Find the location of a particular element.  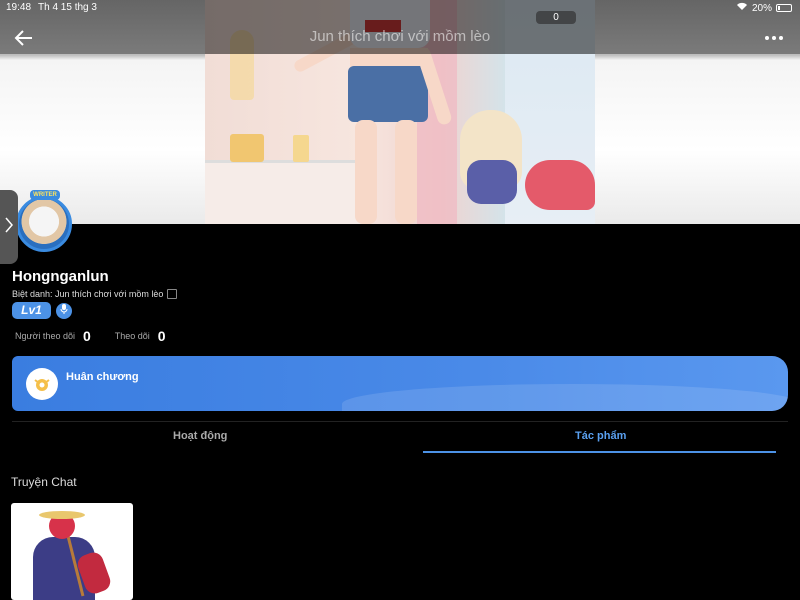

more-options-button is located at coordinates (774, 38).